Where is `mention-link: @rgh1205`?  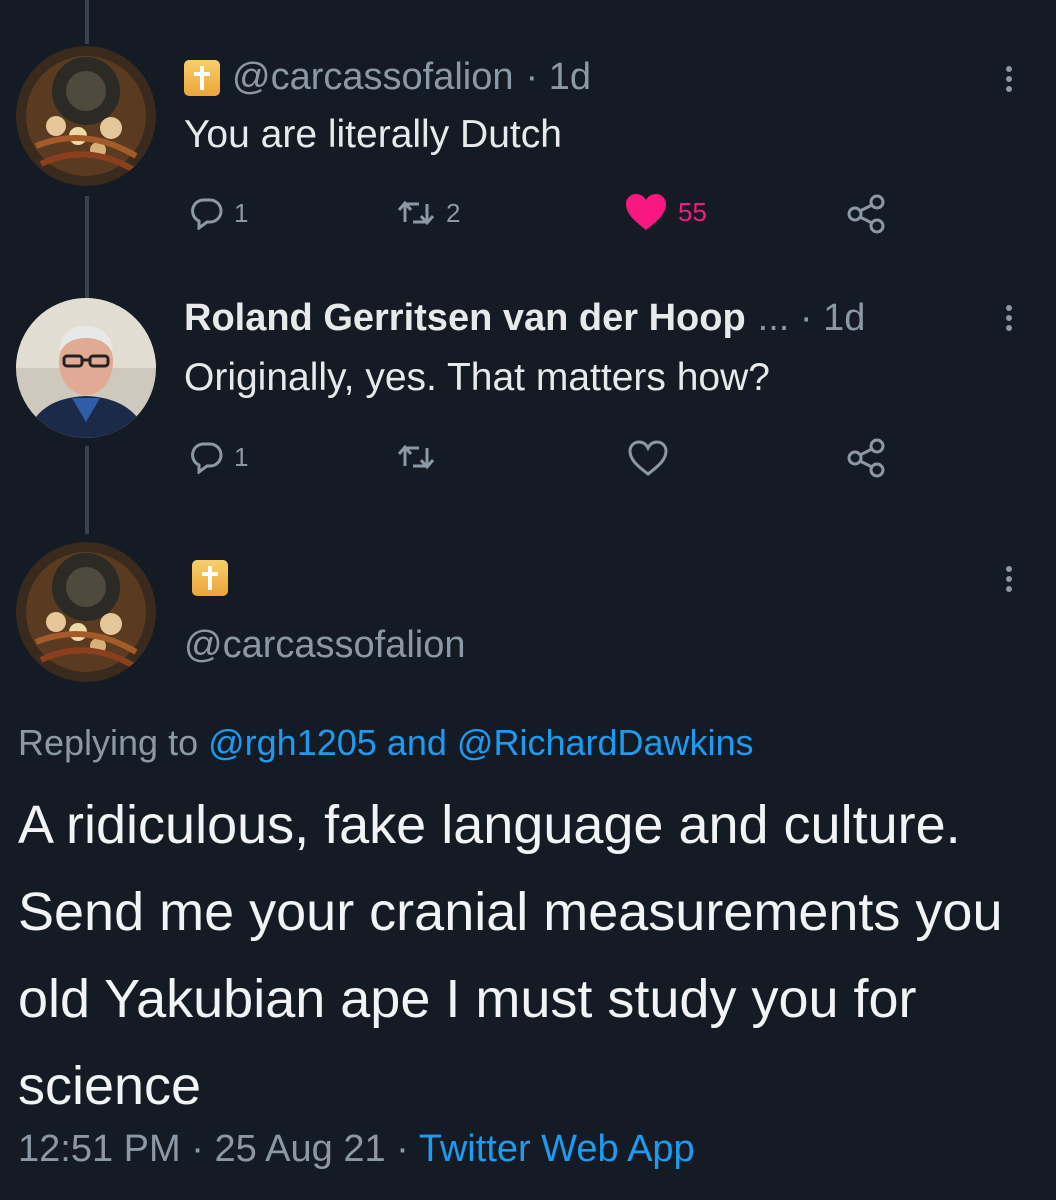 mention-link: @rgh1205 is located at coordinates (292, 742).